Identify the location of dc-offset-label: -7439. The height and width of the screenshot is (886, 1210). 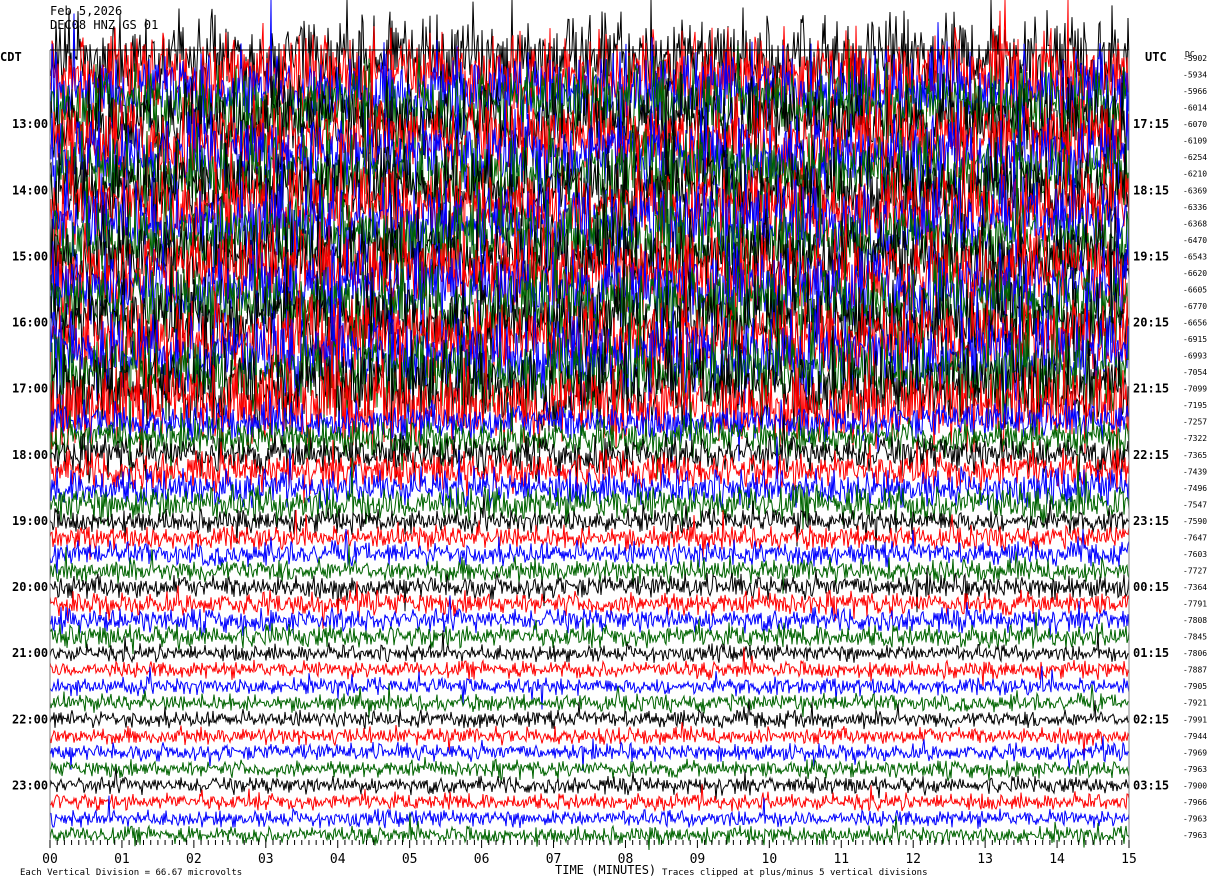
(1195, 471).